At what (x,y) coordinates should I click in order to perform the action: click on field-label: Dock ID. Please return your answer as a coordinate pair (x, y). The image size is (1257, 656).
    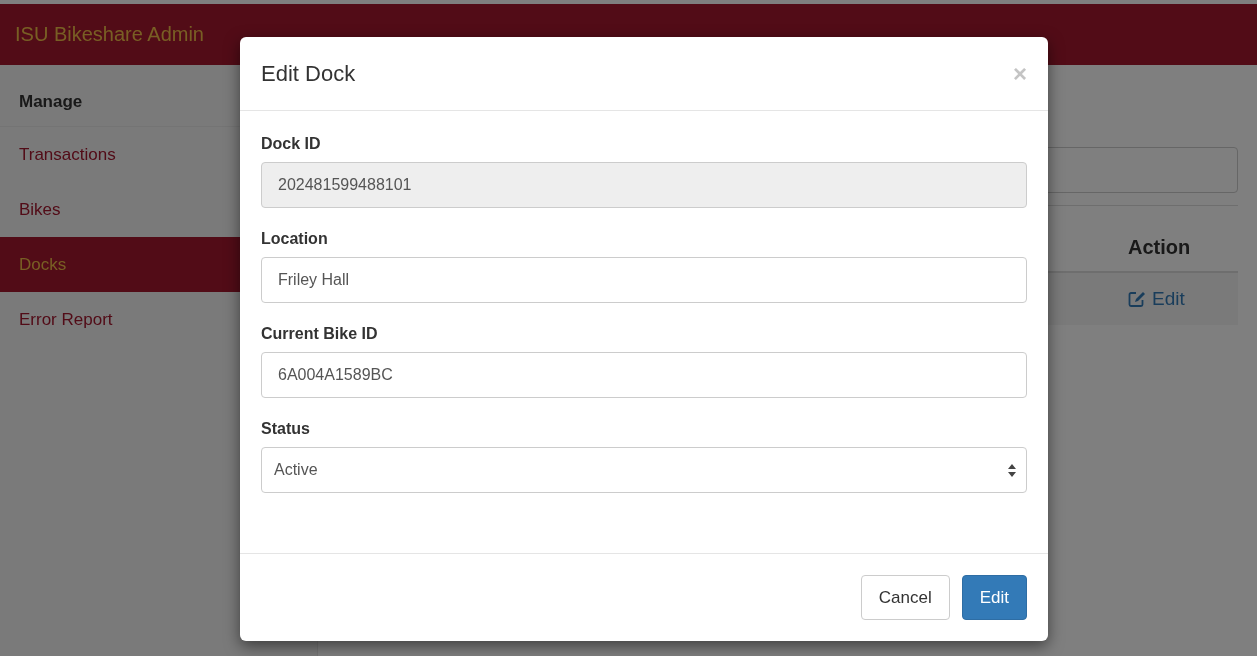
    Looking at the image, I should click on (291, 144).